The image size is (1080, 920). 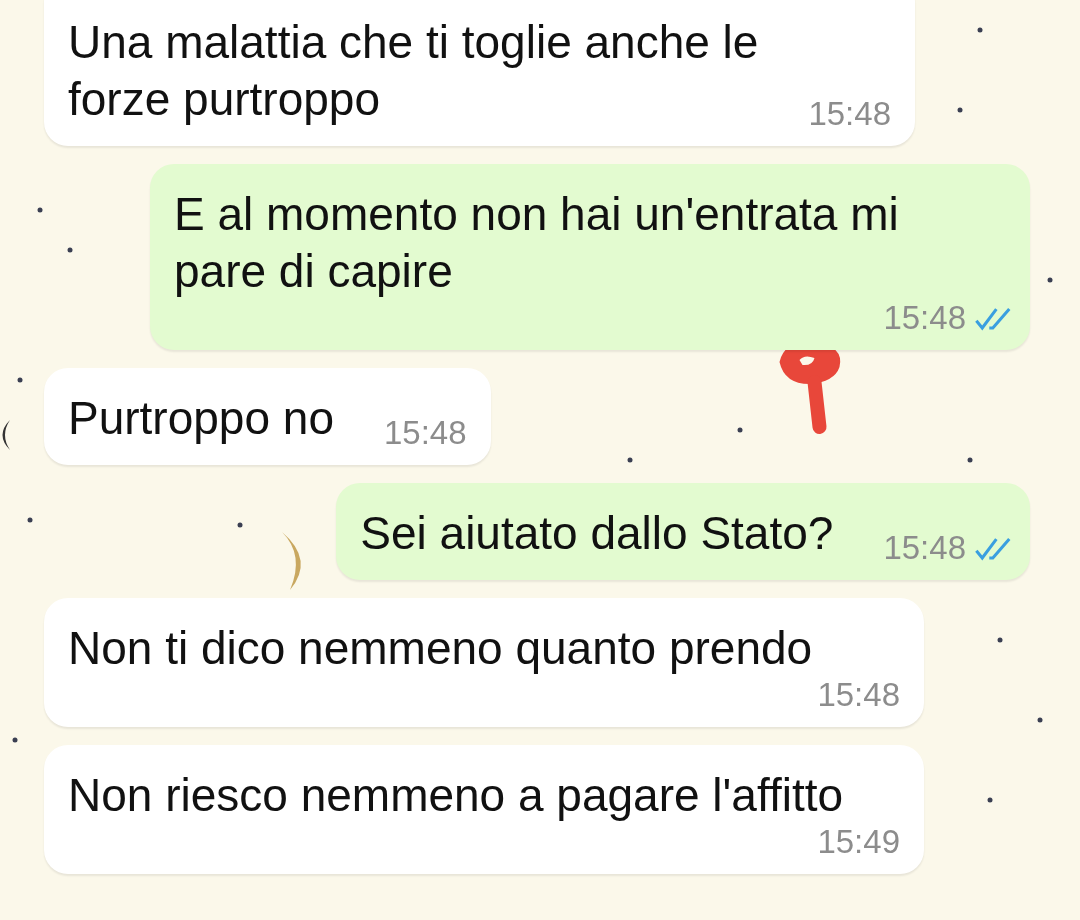 What do you see at coordinates (456, 795) in the screenshot?
I see `message-text: Non riesco nemmeno a pagare l'affitto` at bounding box center [456, 795].